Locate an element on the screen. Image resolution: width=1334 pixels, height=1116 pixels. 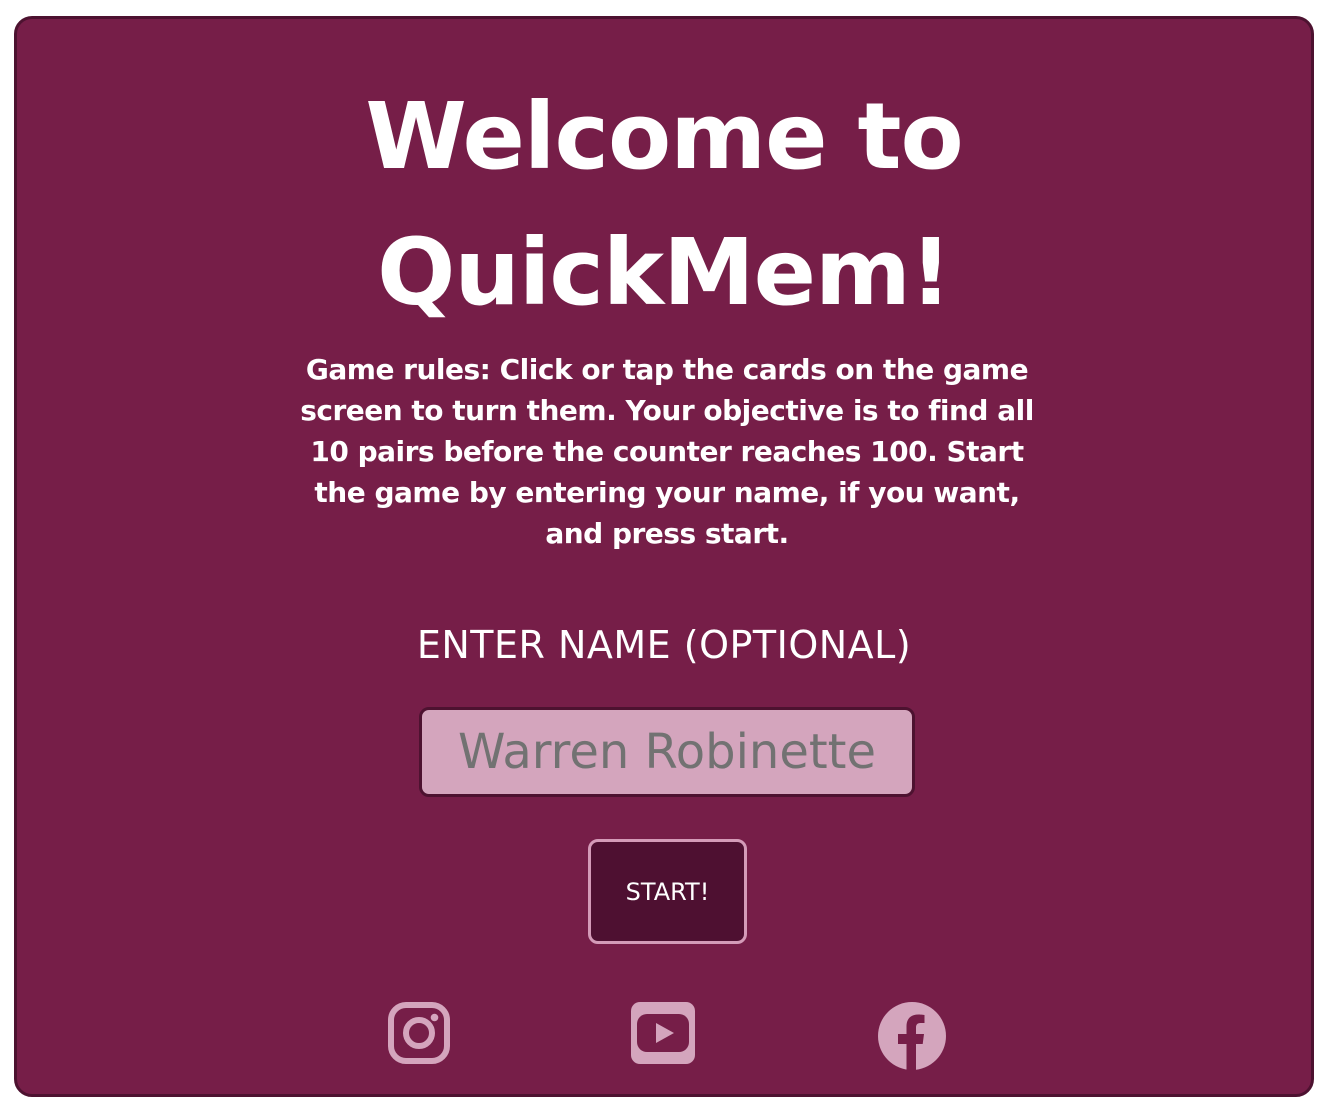
start-button: START! is located at coordinates (667, 891).